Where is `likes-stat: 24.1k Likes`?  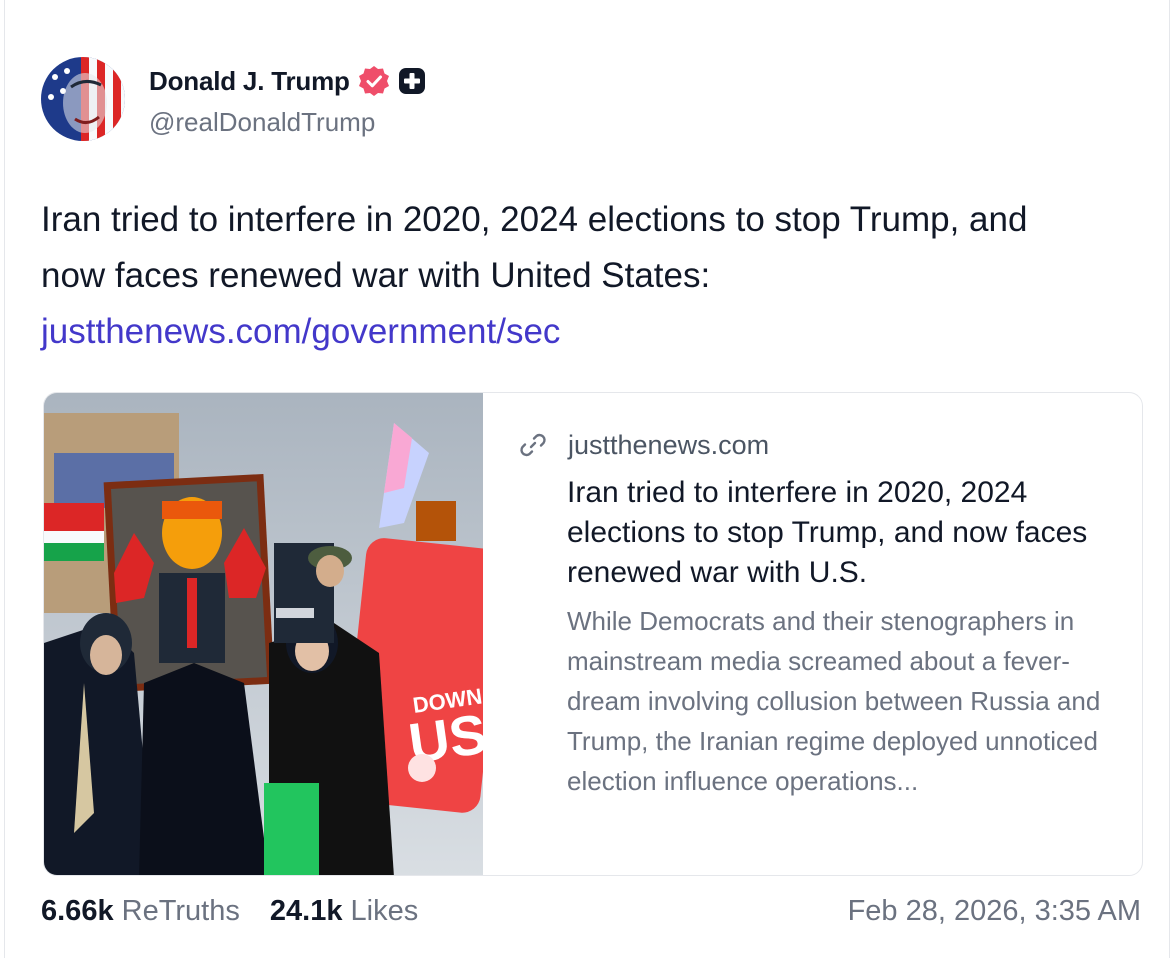
likes-stat: 24.1k Likes is located at coordinates (344, 911).